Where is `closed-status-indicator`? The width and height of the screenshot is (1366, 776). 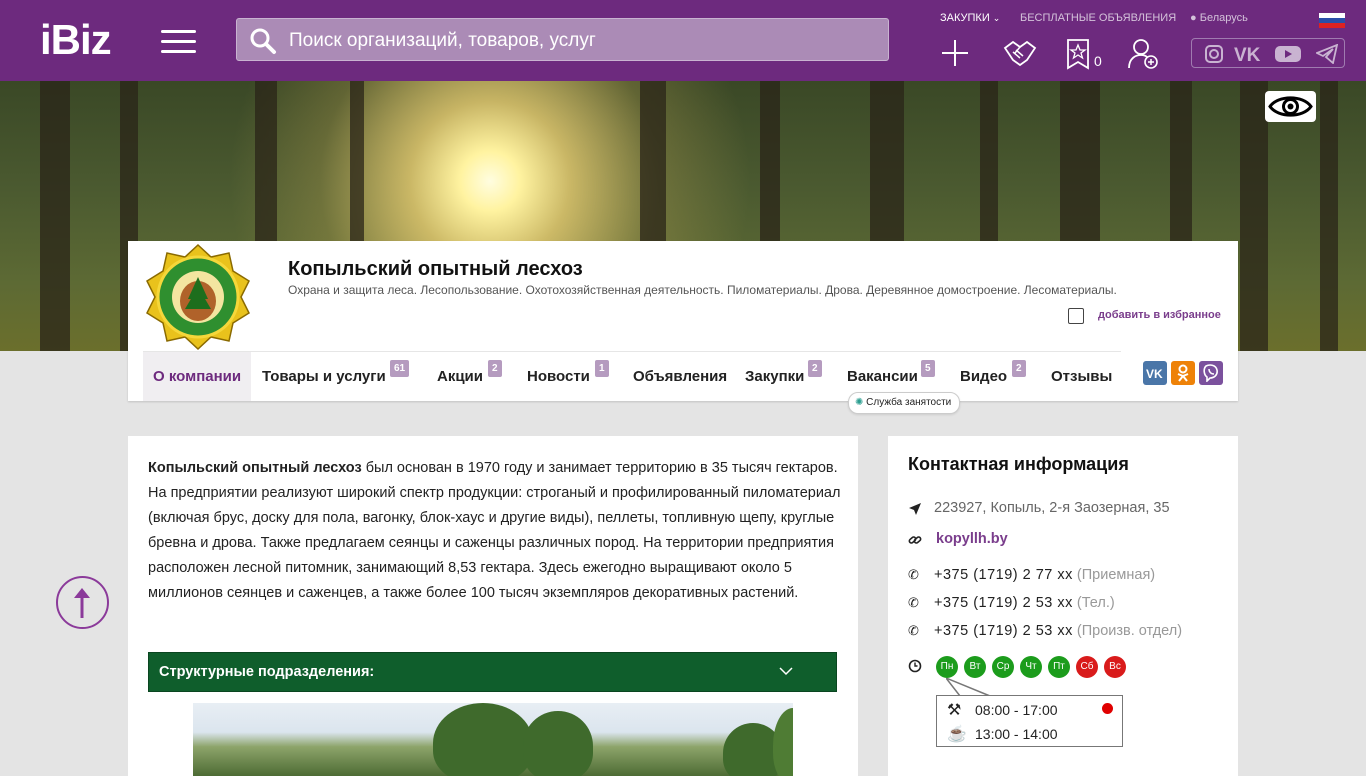
closed-status-indicator is located at coordinates (1107, 708).